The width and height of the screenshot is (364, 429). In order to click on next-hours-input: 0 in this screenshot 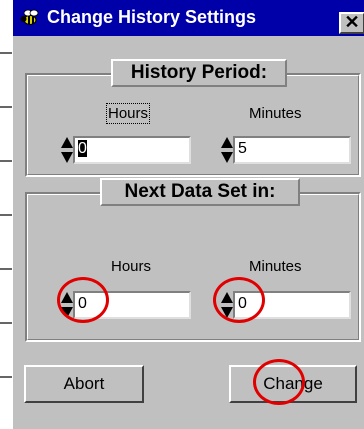, I will do `click(132, 305)`.